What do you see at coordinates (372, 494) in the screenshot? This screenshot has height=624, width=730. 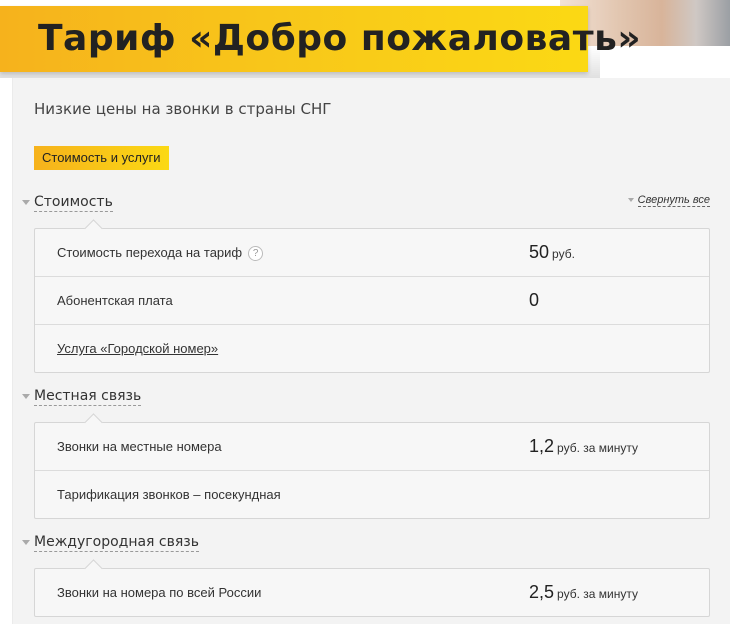 I see `table-row: Тарификация звонков – посекундная` at bounding box center [372, 494].